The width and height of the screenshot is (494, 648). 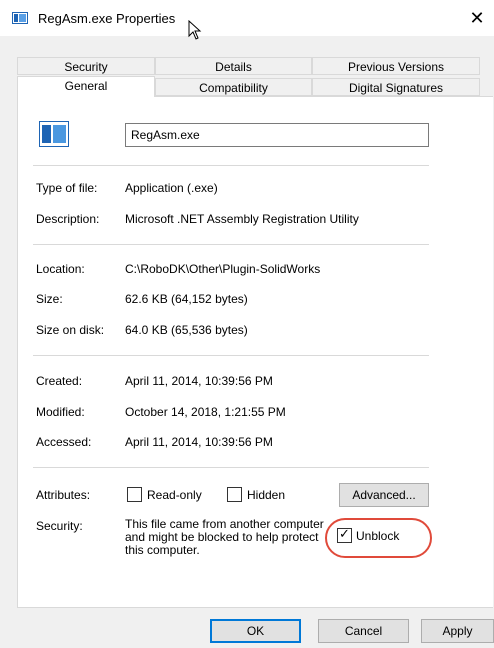 I want to click on tab-digital-signatures: Digital Signatures, so click(x=396, y=87).